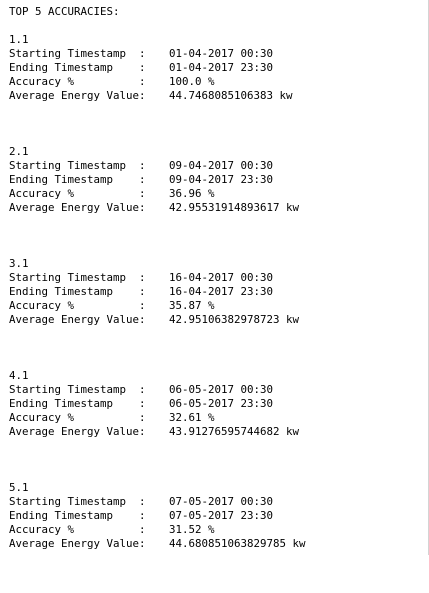 The image size is (429, 593). What do you see at coordinates (221, 165) in the screenshot?
I see `start-value: 09-04-2017 00:30` at bounding box center [221, 165].